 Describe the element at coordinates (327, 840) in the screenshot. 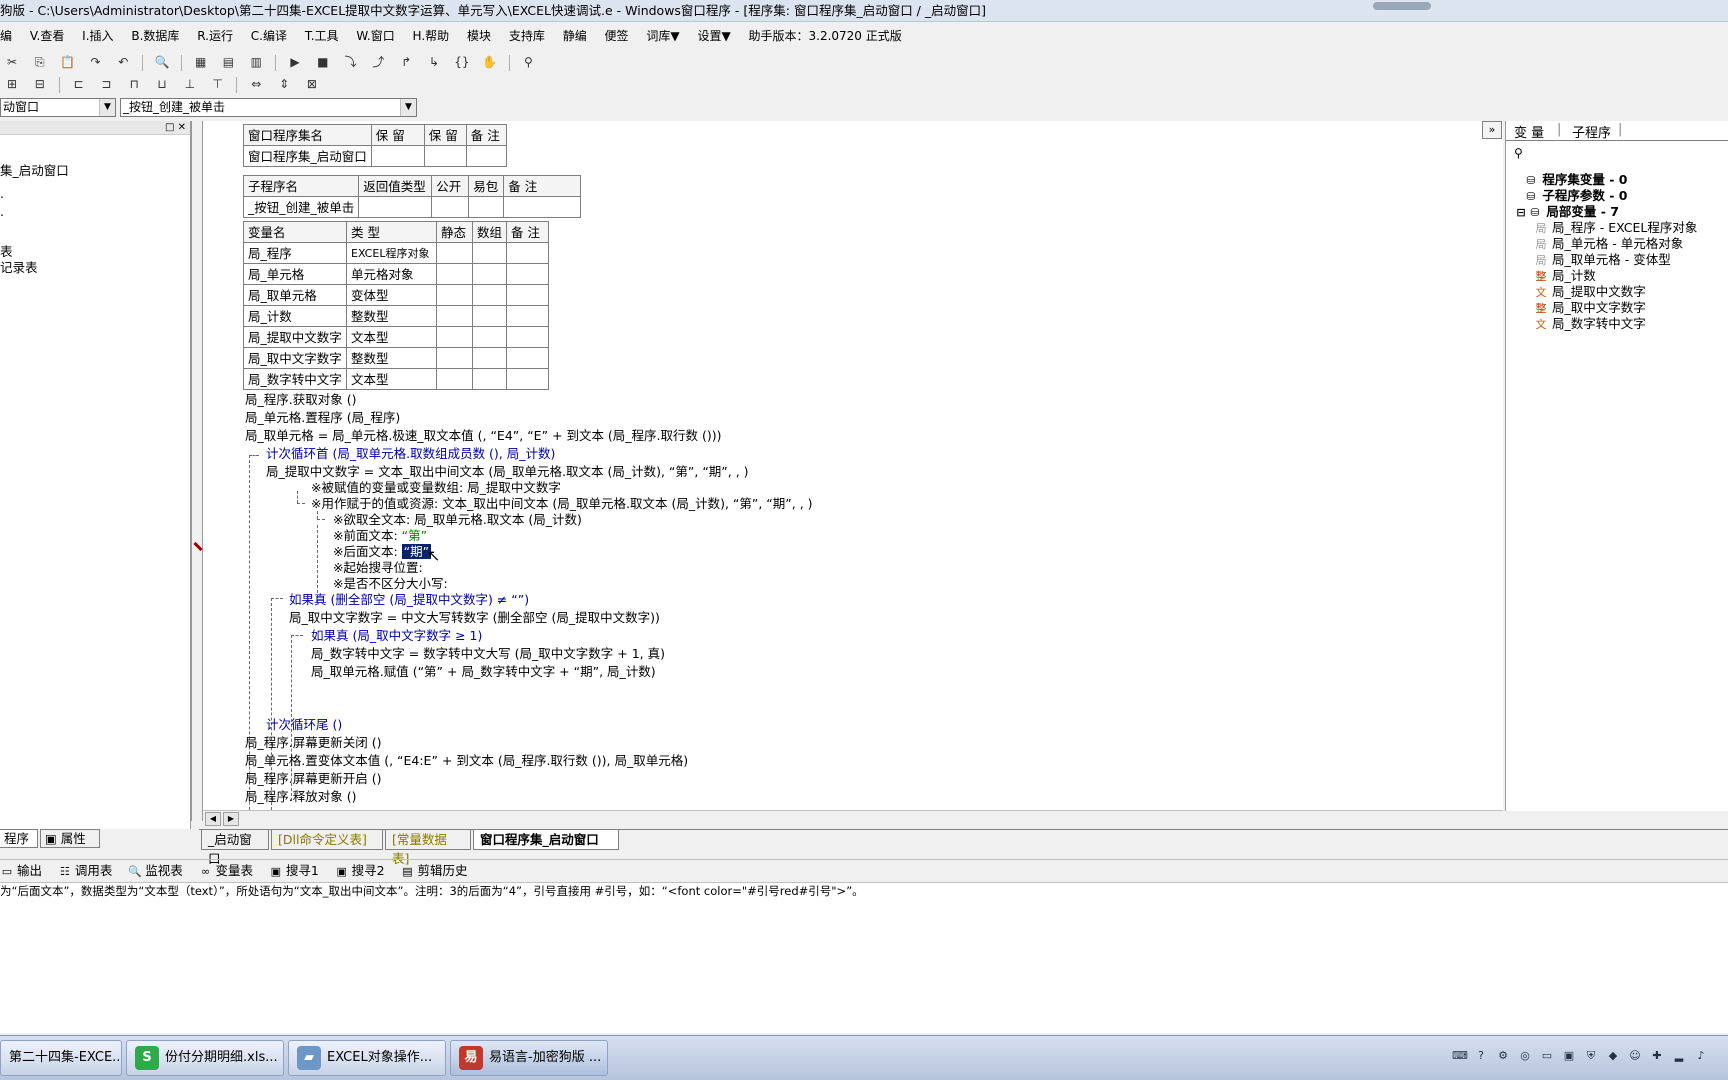

I see `tab-dll-commands: [Dll命令定义表]` at that location.